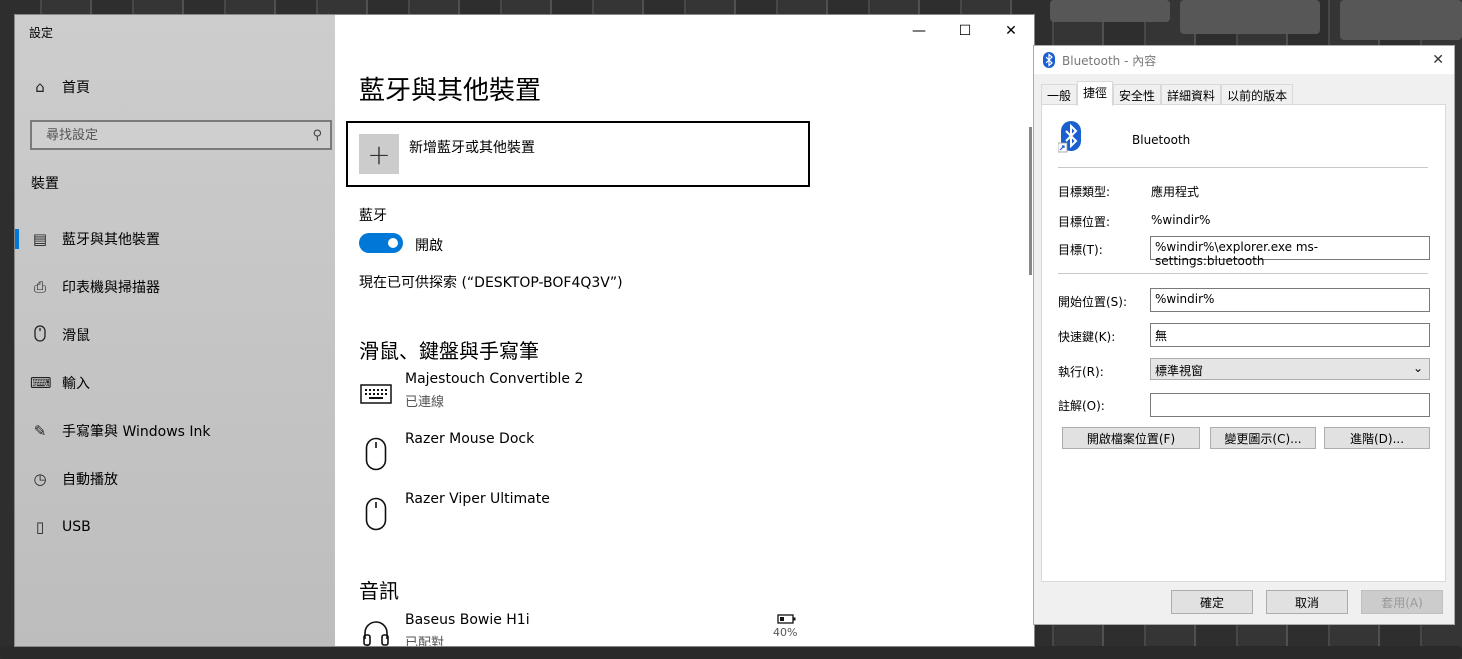 The height and width of the screenshot is (659, 1462). Describe the element at coordinates (679, 629) in the screenshot. I see `device-item: Baseus Bowie H1i 已配對 40%` at that location.